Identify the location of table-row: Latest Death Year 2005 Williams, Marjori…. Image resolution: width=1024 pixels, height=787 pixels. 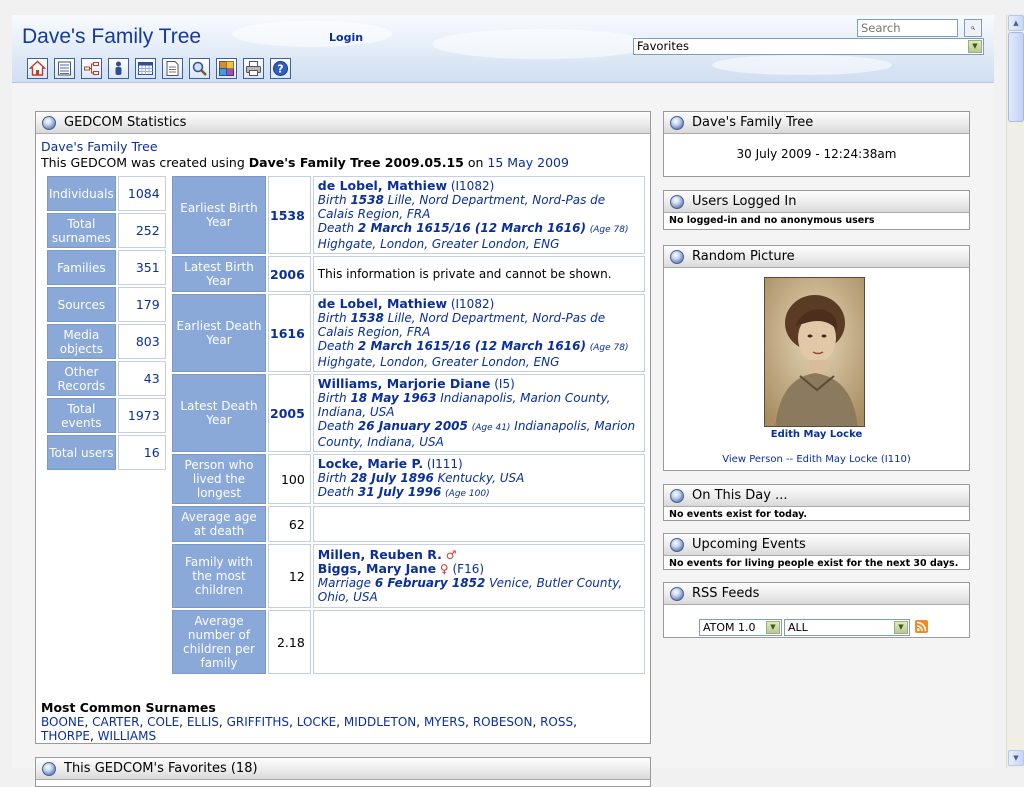
(408, 413).